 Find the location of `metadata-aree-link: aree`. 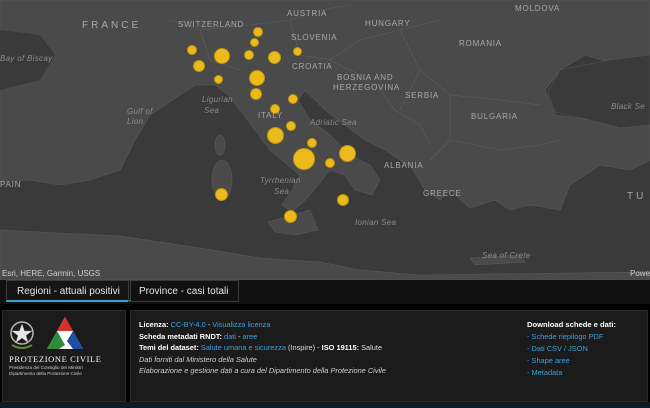

metadata-aree-link: aree is located at coordinates (250, 336).